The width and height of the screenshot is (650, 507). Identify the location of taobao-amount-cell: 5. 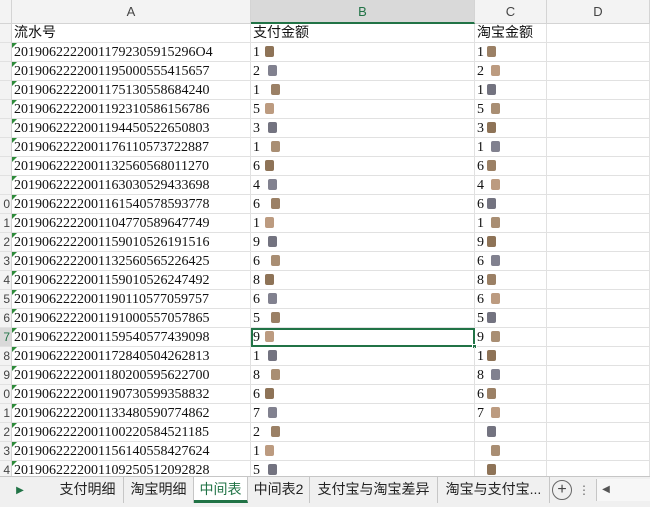
(511, 109).